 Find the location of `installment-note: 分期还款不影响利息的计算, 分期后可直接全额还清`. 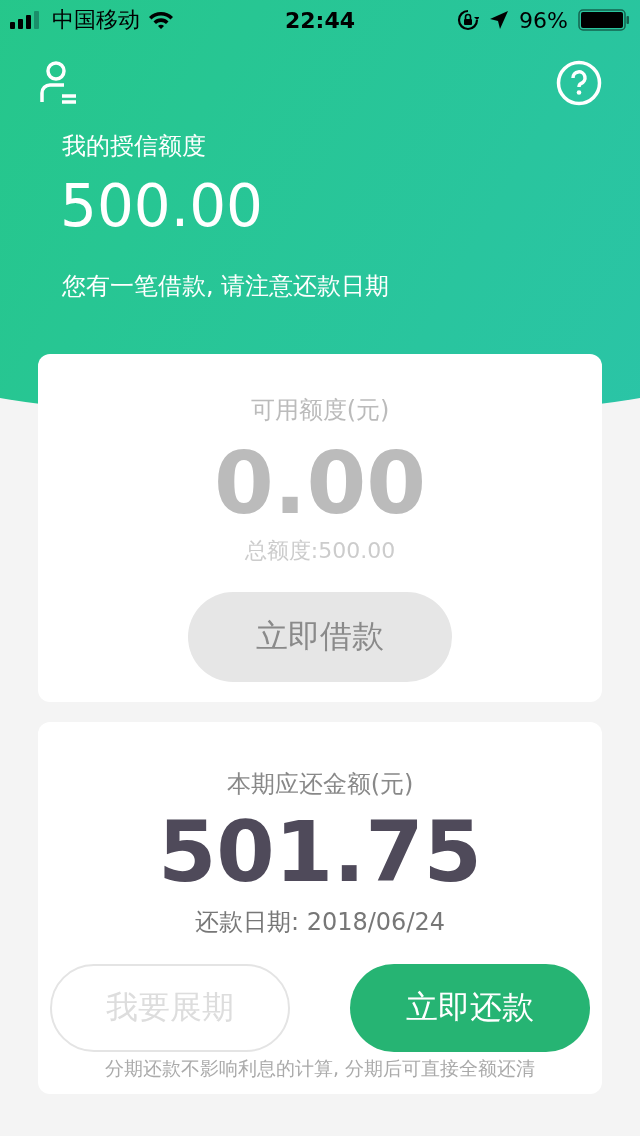

installment-note: 分期还款不影响利息的计算, 分期后可直接全额还清 is located at coordinates (320, 1068).